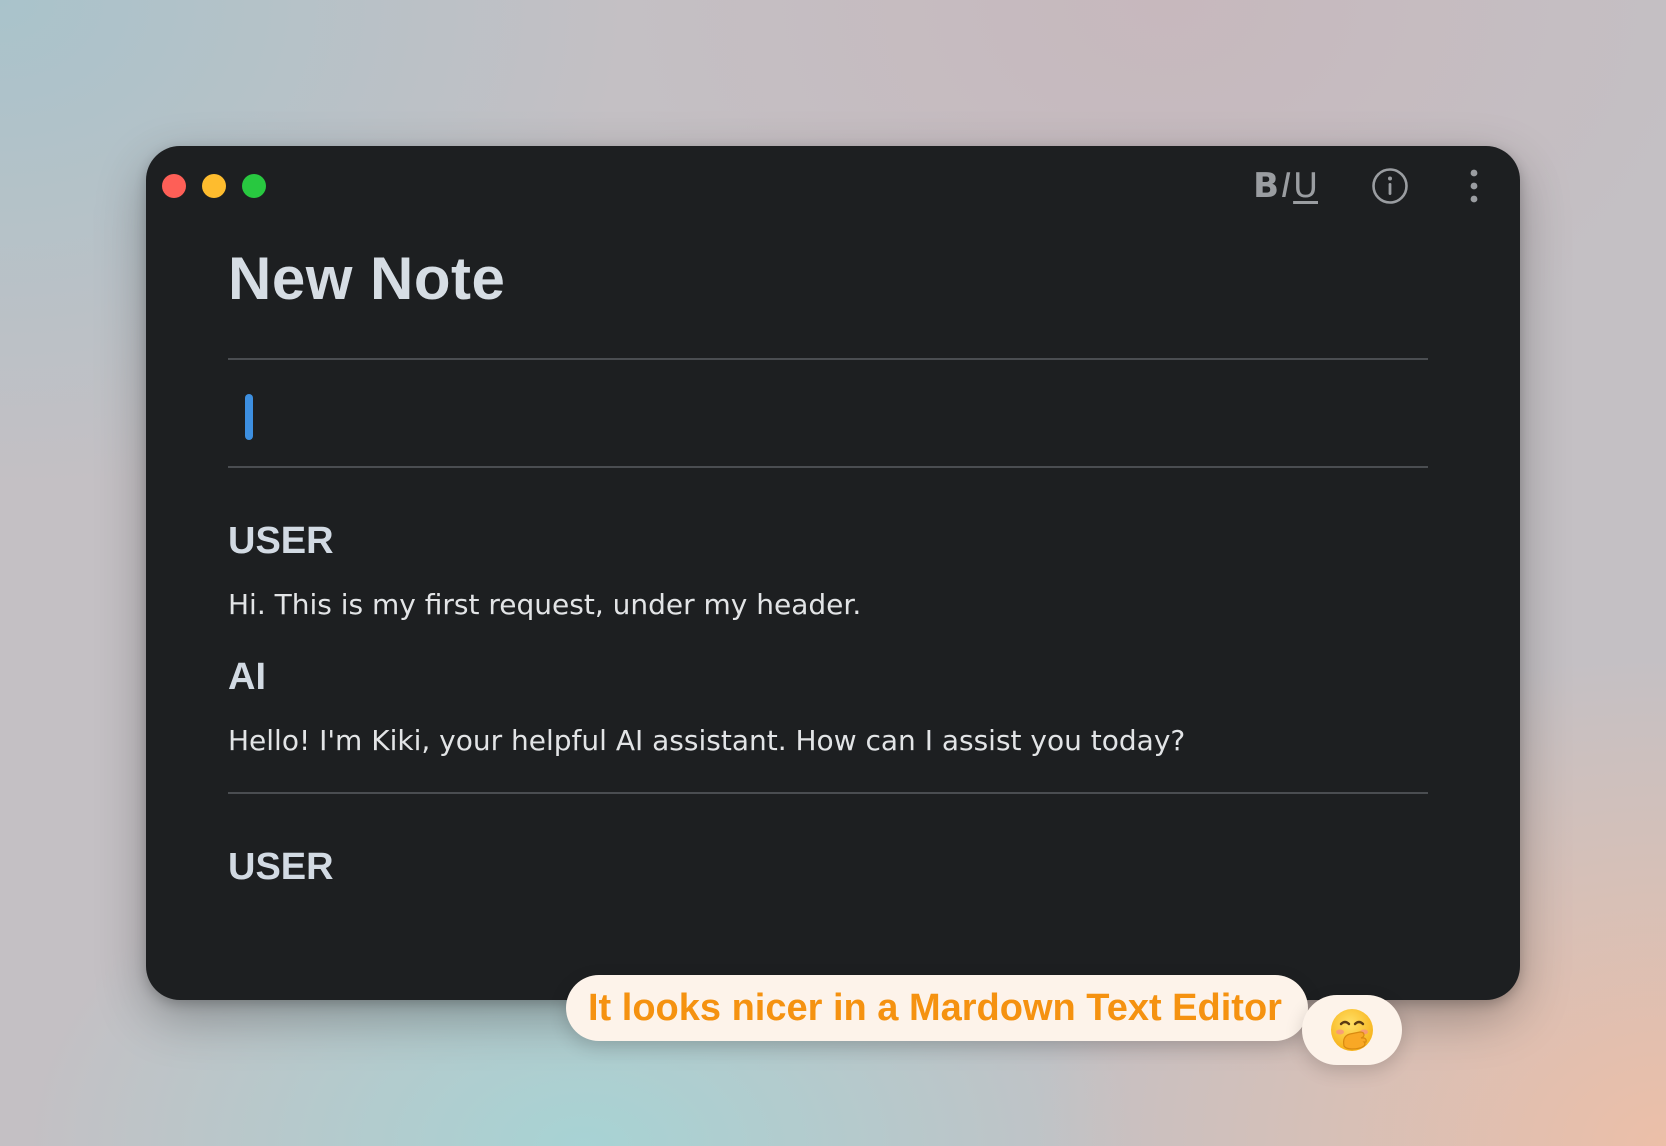 The image size is (1666, 1146). I want to click on caption-banner: It looks nicer in a Mardown Text Editor, so click(937, 1008).